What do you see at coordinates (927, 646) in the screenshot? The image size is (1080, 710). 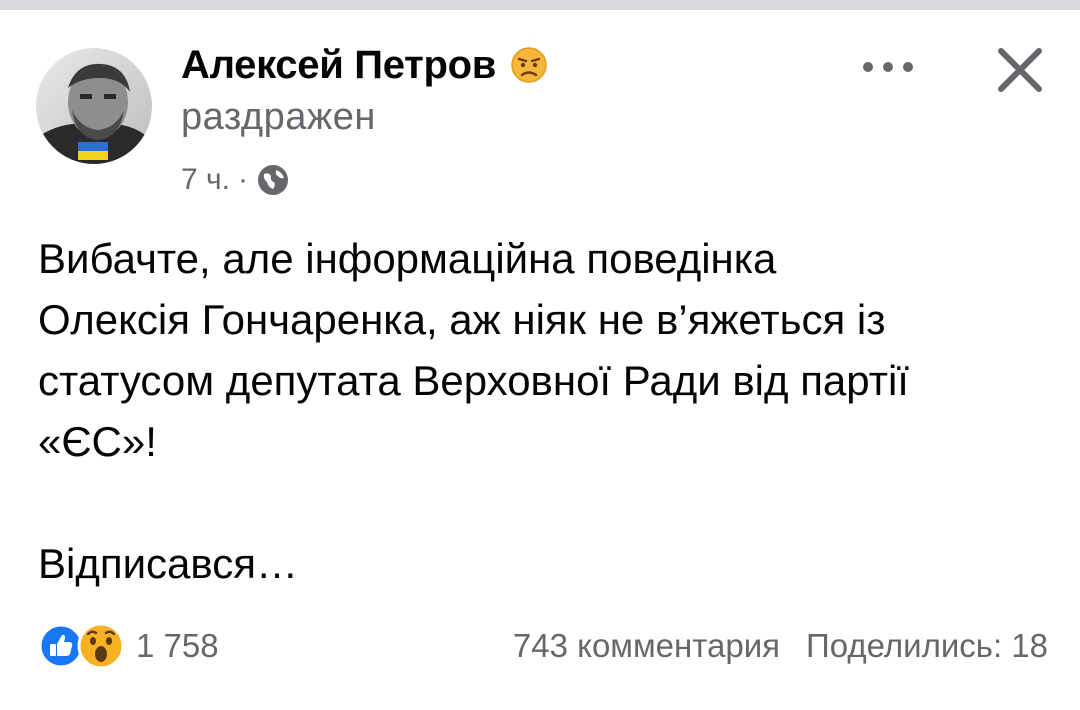 I see `shares-count: Поделились: 18` at bounding box center [927, 646].